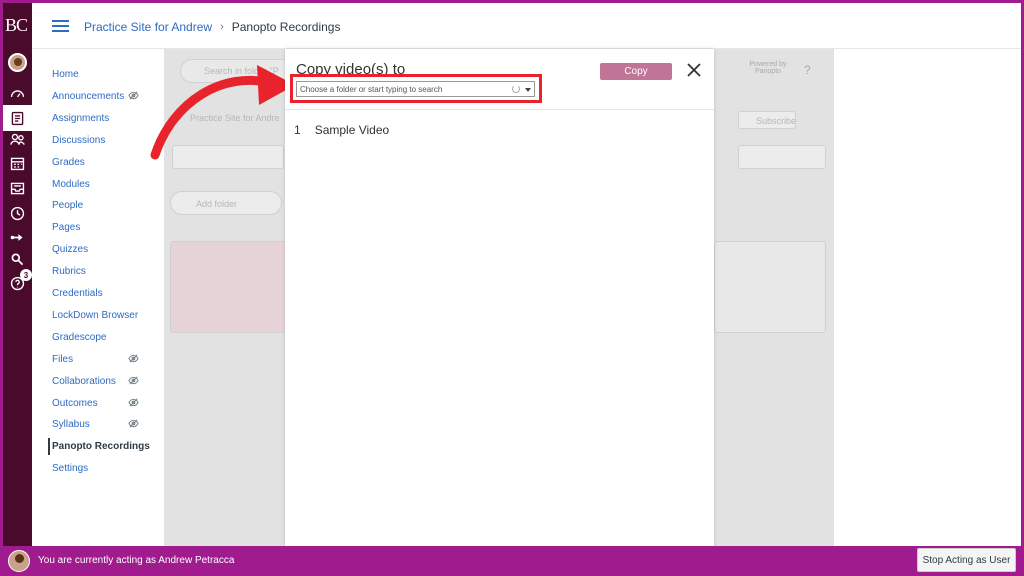 The height and width of the screenshot is (576, 1024). What do you see at coordinates (18, 25) in the screenshot?
I see `institution-logo: BC` at bounding box center [18, 25].